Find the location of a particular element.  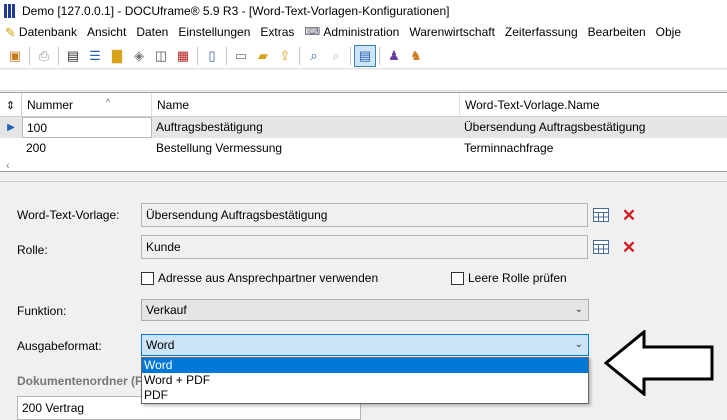

cell-nummer: 100 is located at coordinates (87, 127).